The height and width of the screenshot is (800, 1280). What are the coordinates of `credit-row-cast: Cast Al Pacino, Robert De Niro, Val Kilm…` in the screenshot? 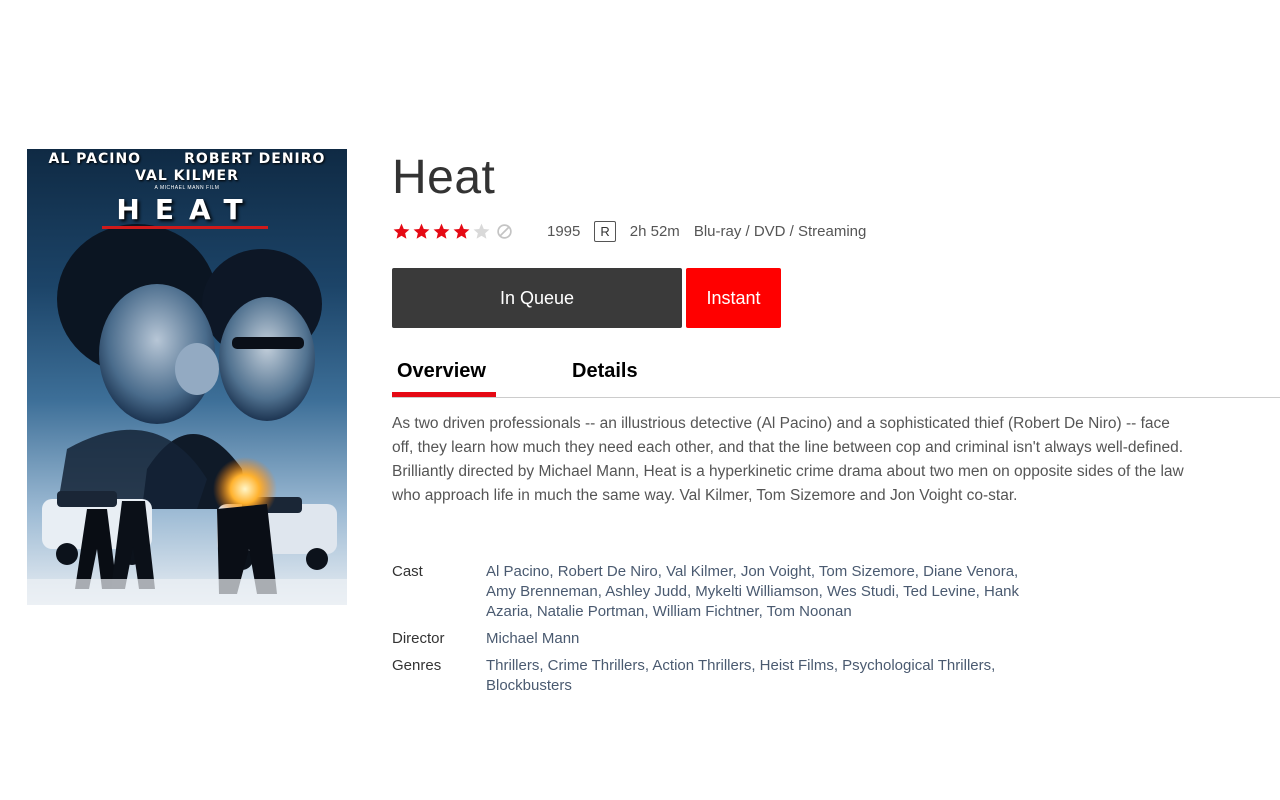 It's located at (722, 592).